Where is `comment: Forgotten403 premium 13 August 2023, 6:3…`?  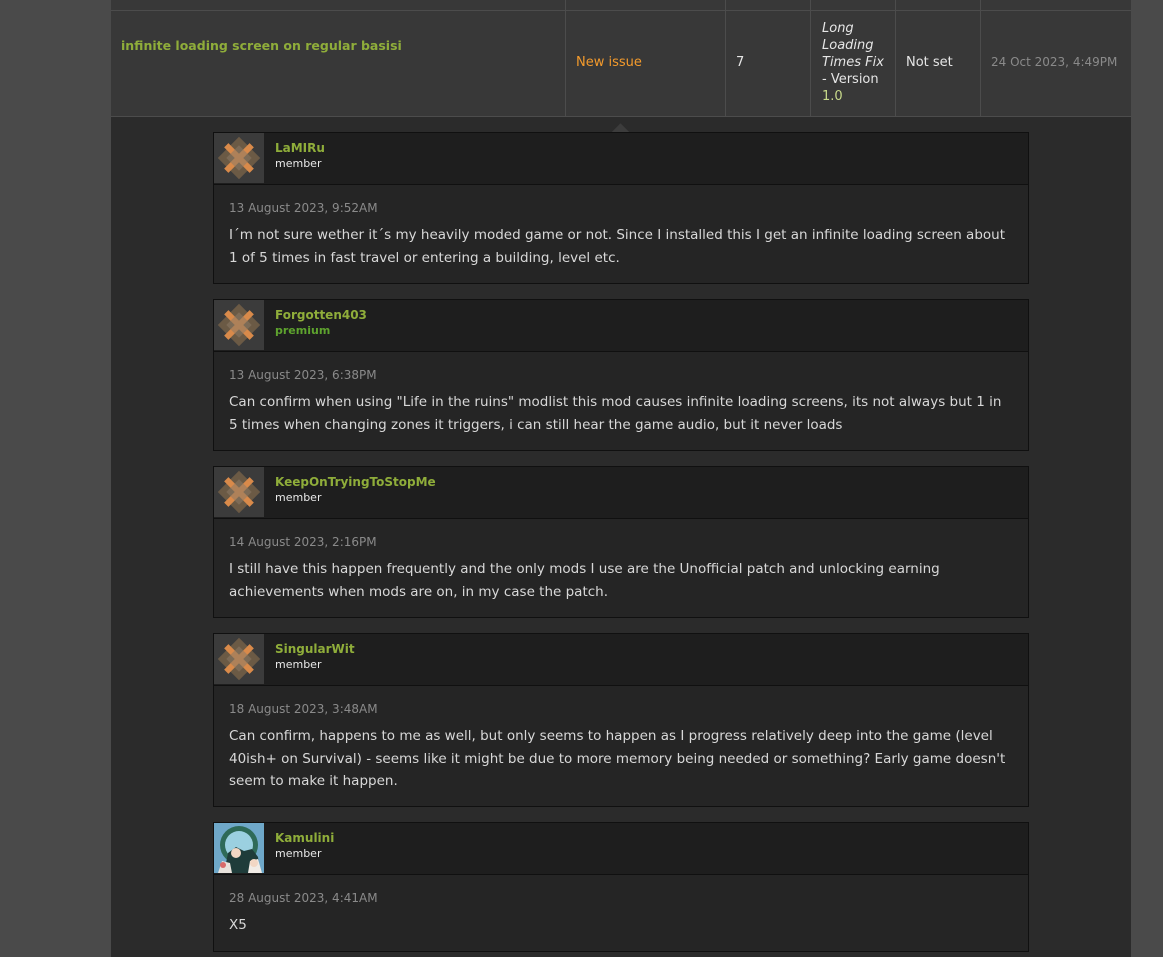 comment: Forgotten403 premium 13 August 2023, 6:3… is located at coordinates (621, 375).